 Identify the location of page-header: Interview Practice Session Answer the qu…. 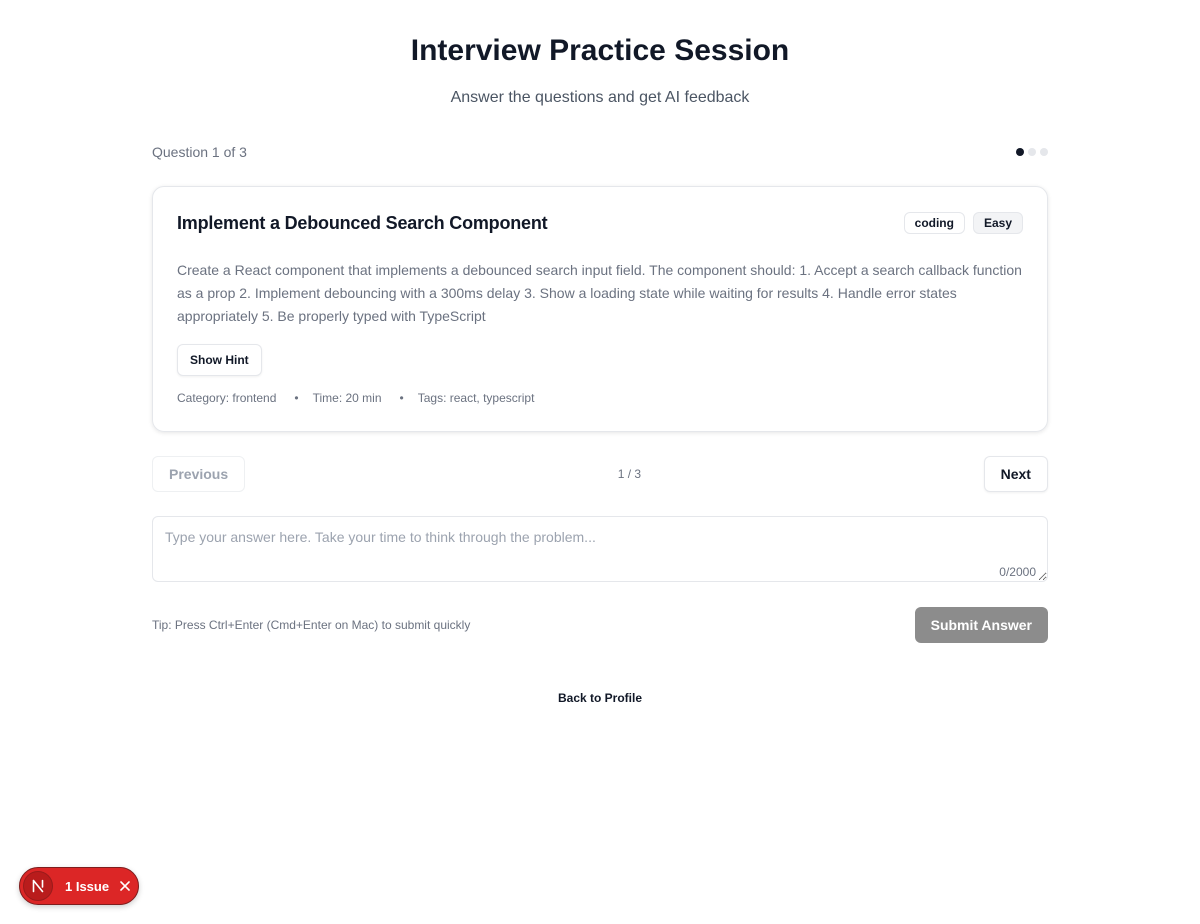
(600, 54).